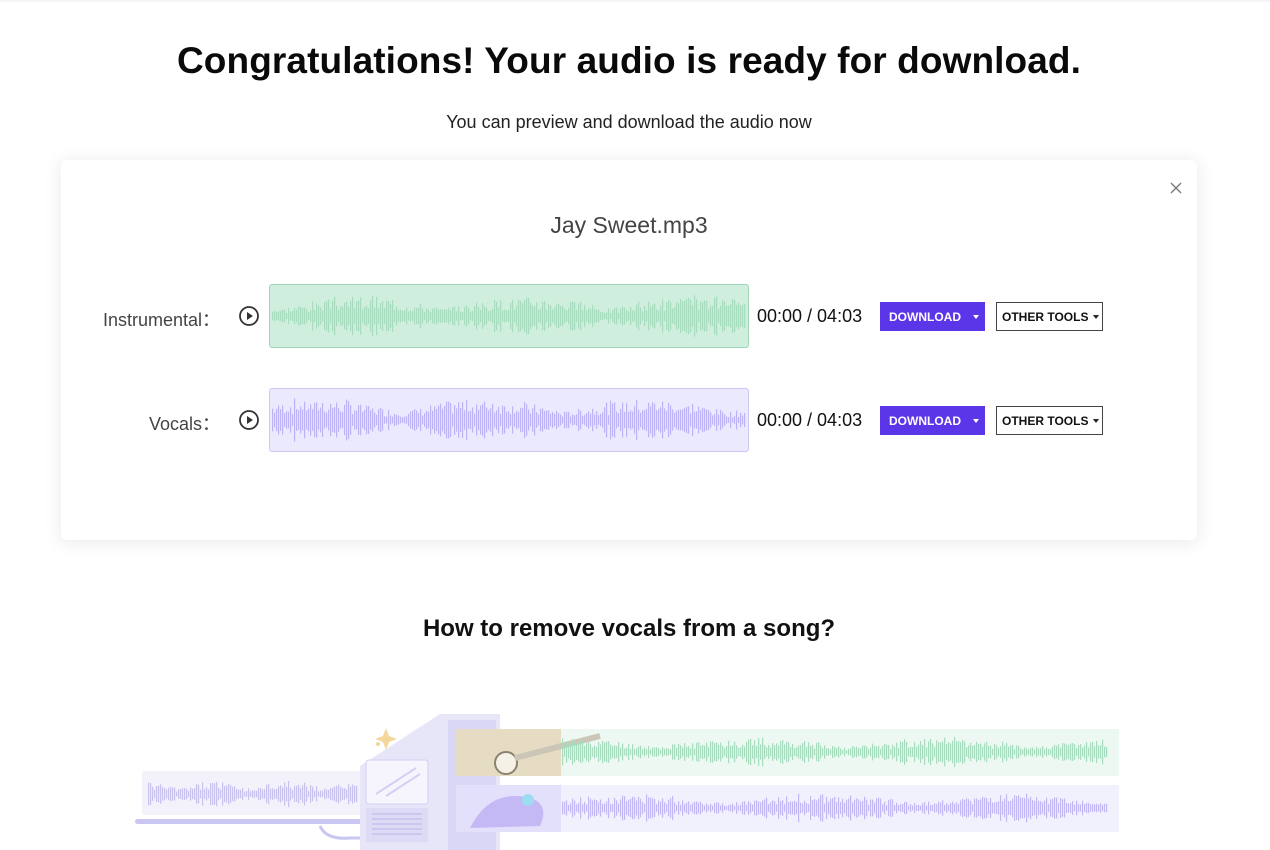  I want to click on close-icon, so click(1176, 188).